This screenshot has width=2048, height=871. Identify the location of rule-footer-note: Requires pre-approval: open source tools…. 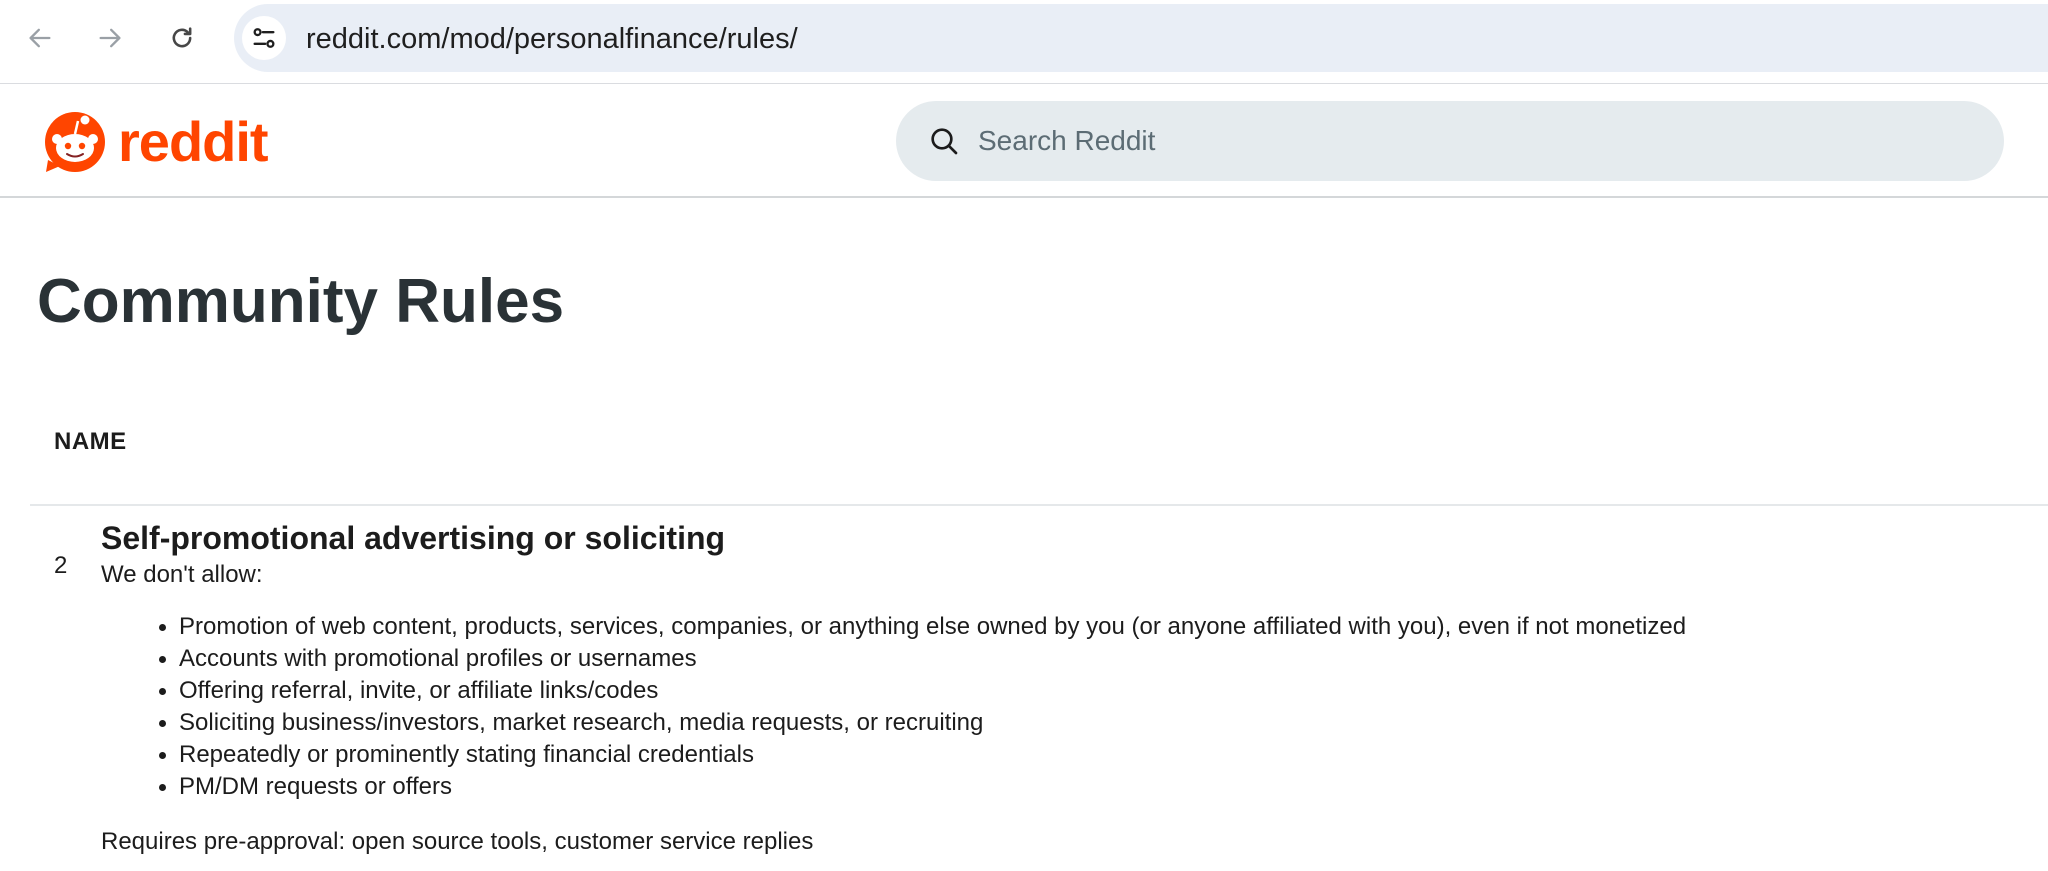
(457, 841).